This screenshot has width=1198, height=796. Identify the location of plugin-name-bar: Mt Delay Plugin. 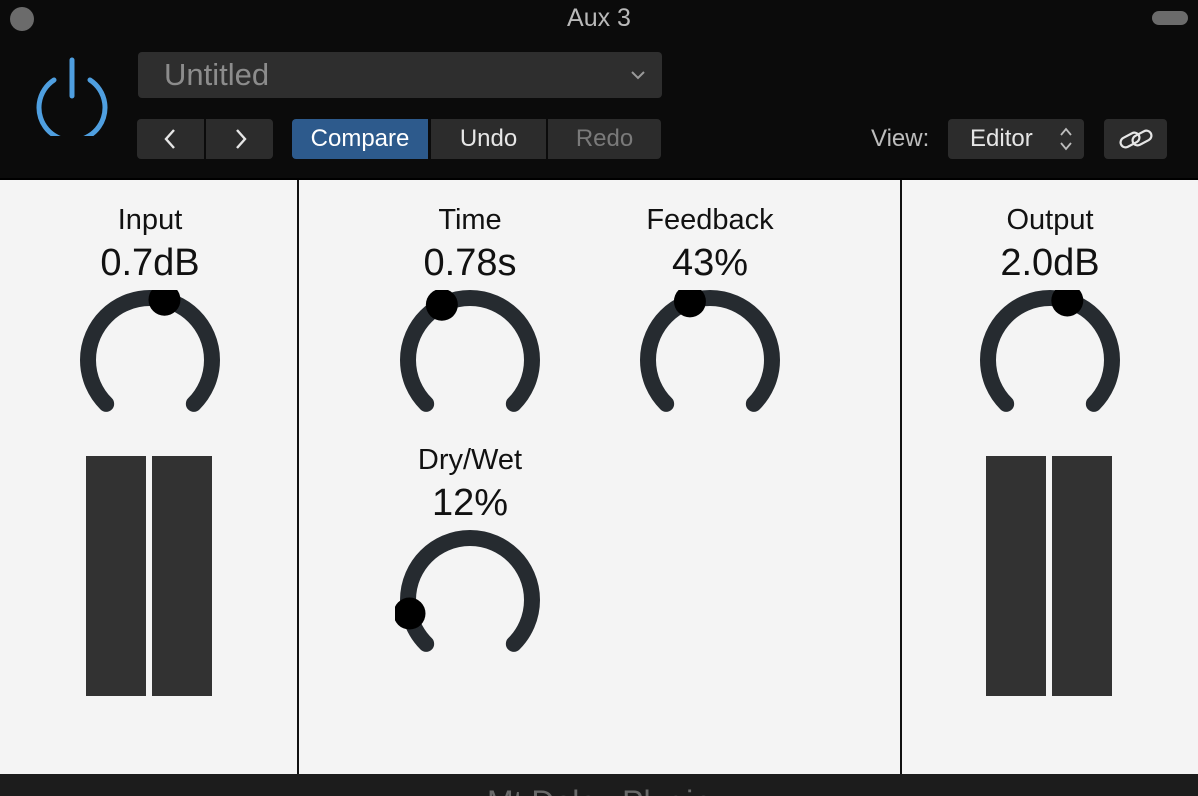
(599, 785).